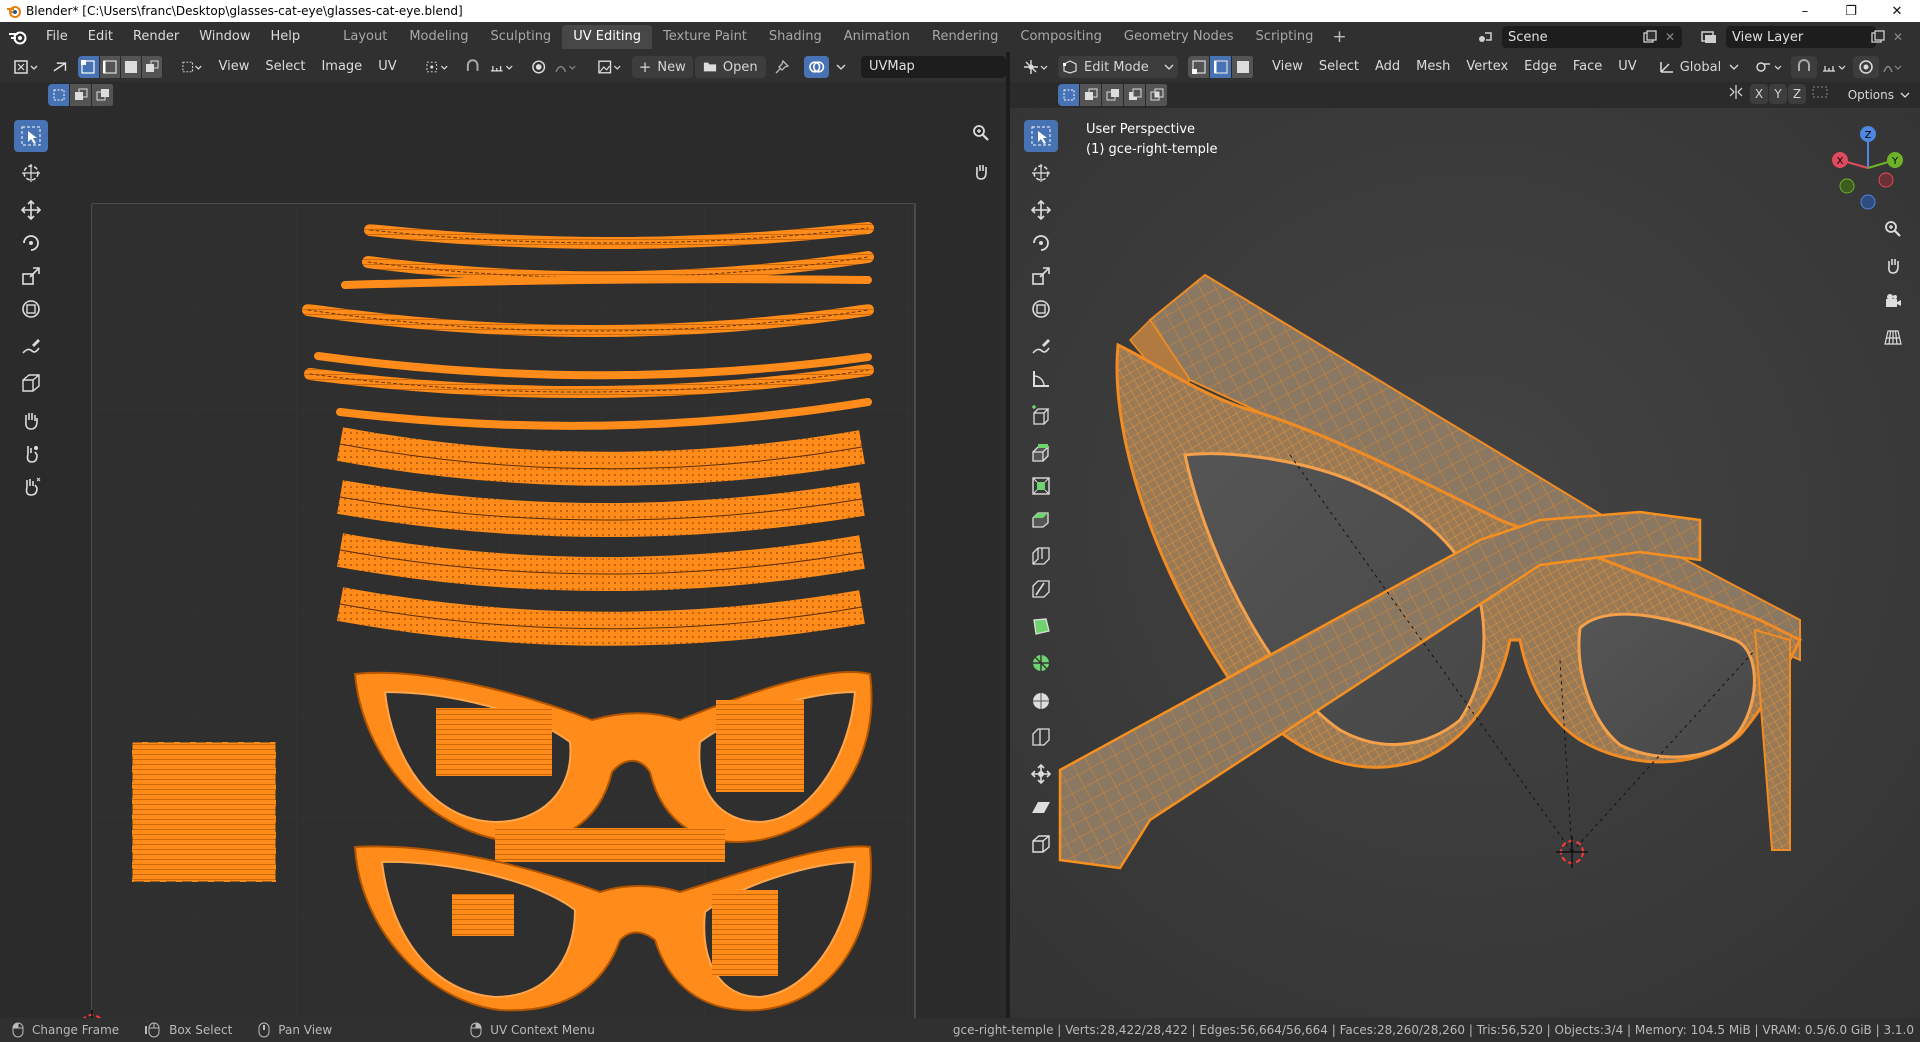 Image resolution: width=1920 pixels, height=1042 pixels. I want to click on uv-pan-icon, so click(981, 171).